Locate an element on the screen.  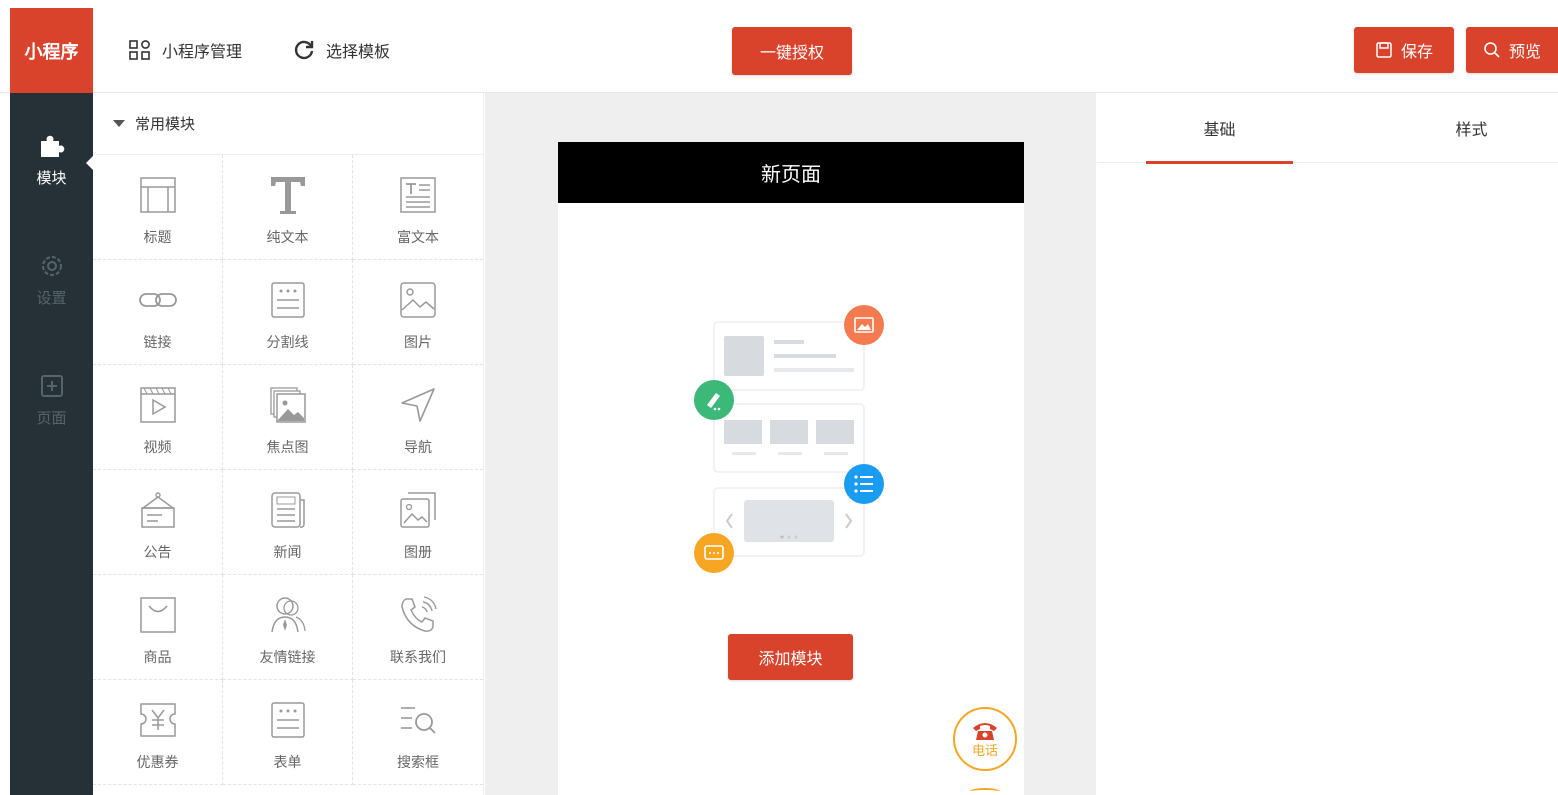
carousel-icon is located at coordinates (288, 405).